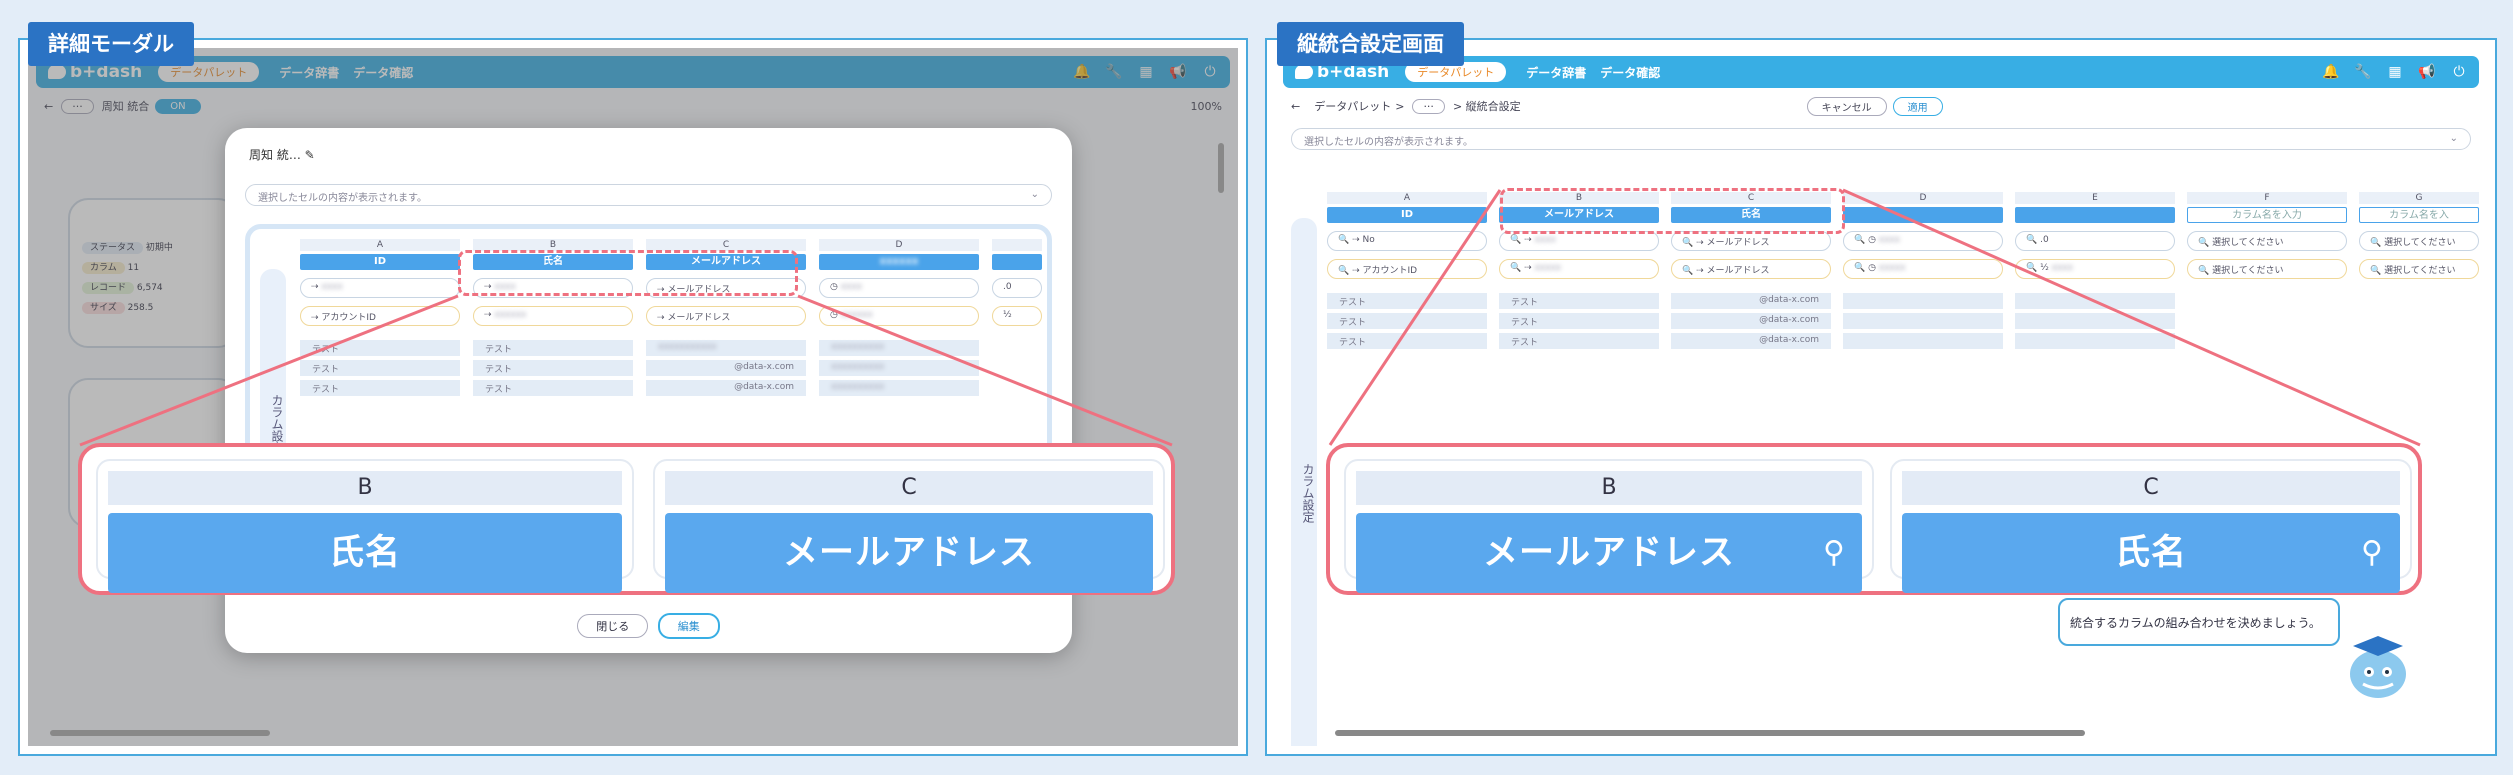 The height and width of the screenshot is (775, 2513). I want to click on breadcrumb-more-button: ···, so click(1428, 106).